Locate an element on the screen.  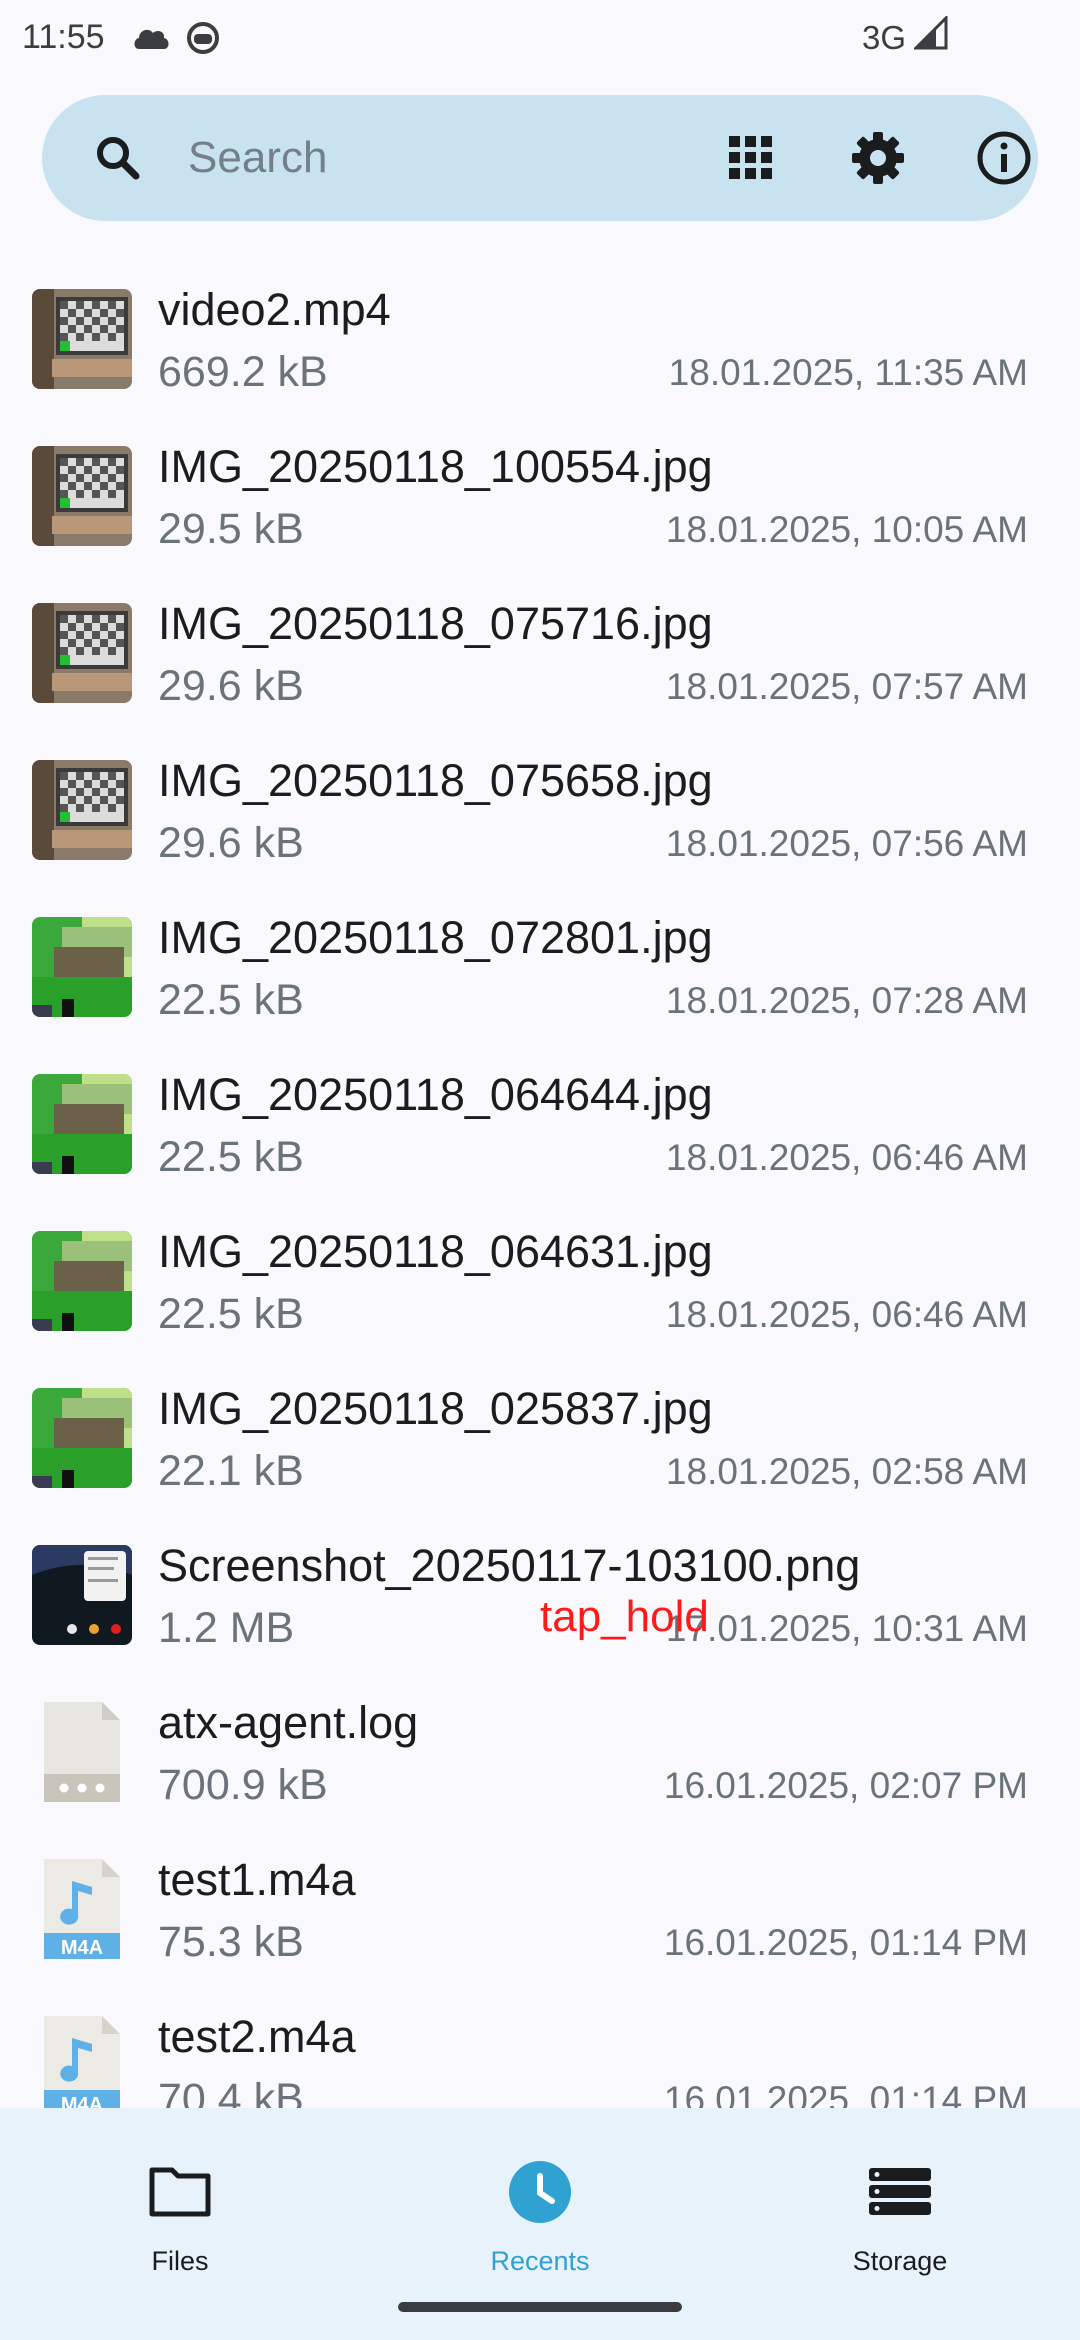
home-indicator is located at coordinates (540, 2307).